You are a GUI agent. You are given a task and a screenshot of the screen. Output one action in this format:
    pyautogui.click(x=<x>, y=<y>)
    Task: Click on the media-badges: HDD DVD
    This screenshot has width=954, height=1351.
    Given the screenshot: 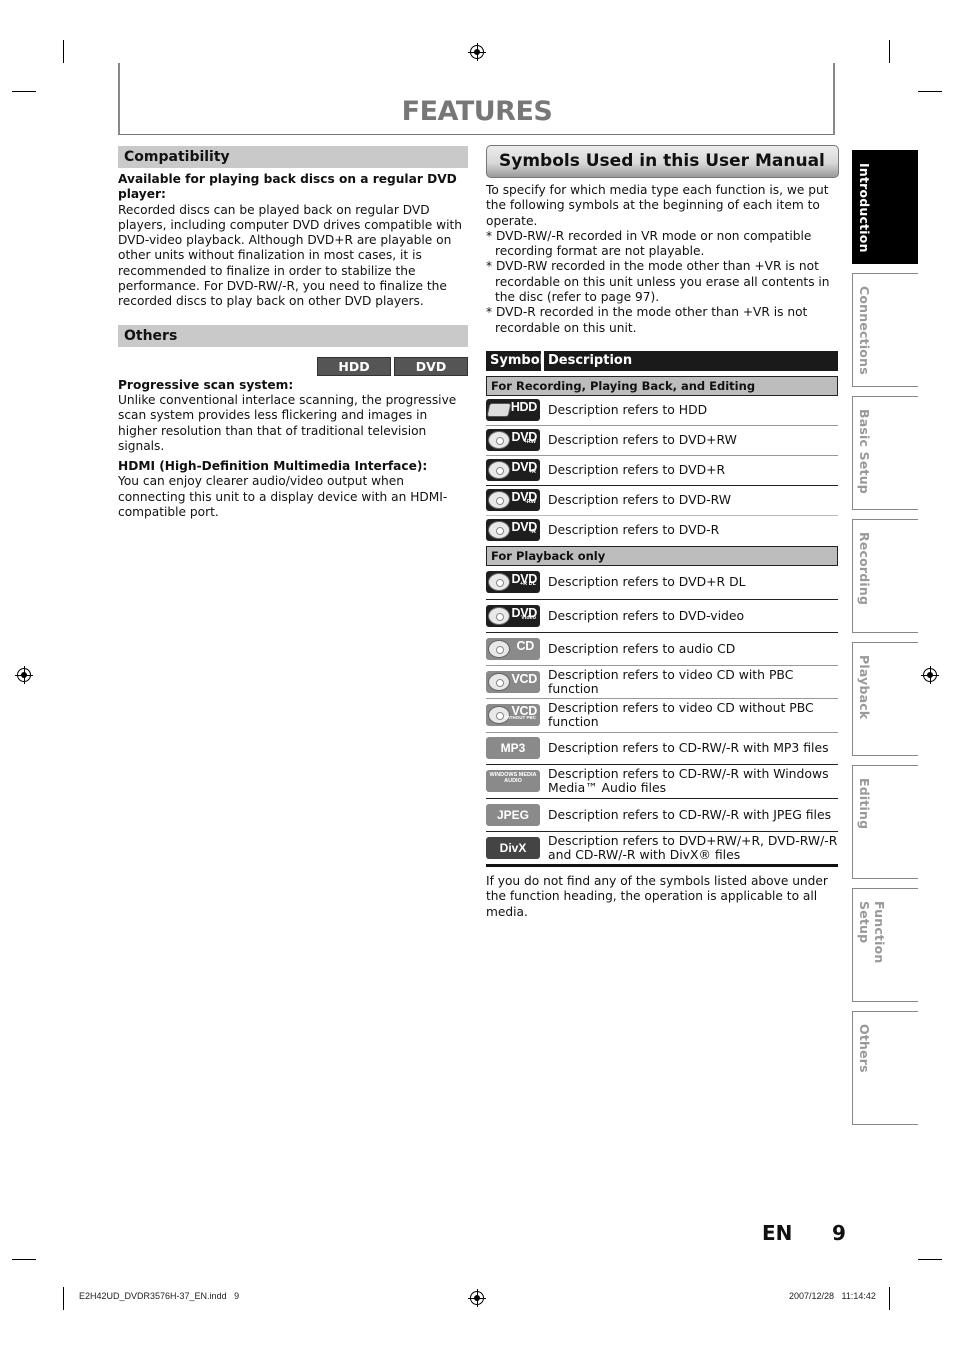 What is the action you would take?
    pyautogui.click(x=293, y=366)
    